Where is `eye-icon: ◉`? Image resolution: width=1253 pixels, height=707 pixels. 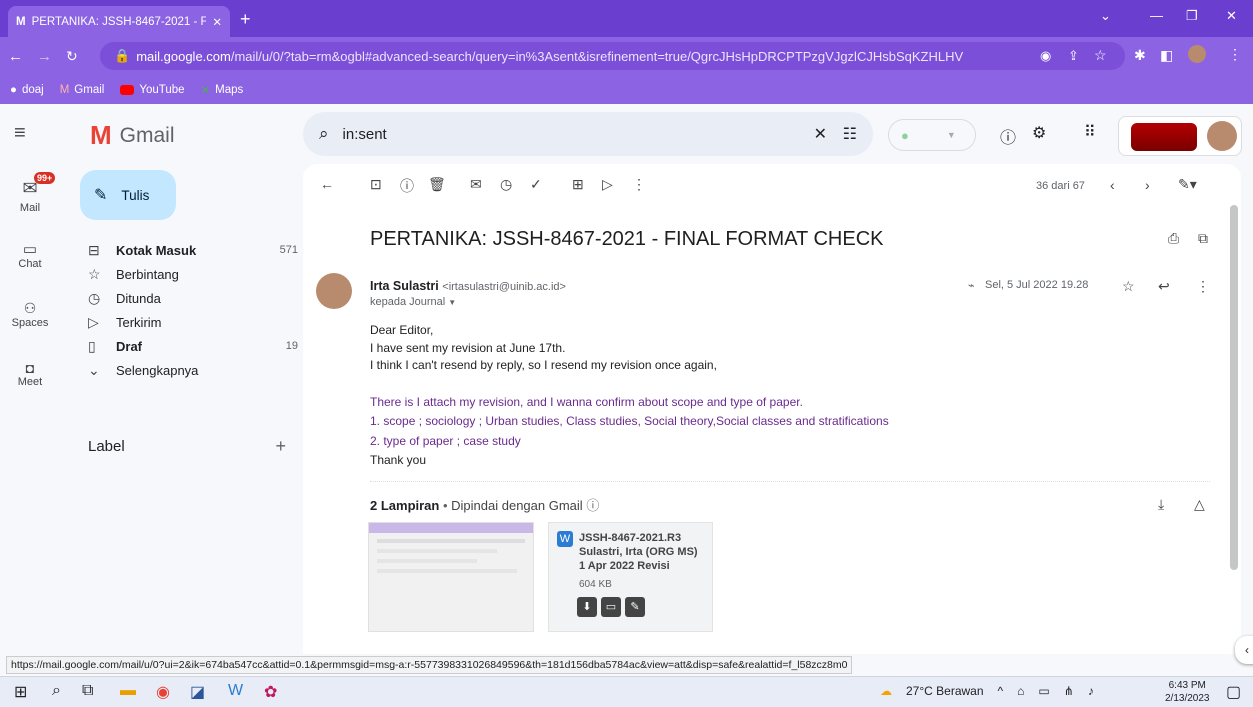 eye-icon: ◉ is located at coordinates (1045, 56).